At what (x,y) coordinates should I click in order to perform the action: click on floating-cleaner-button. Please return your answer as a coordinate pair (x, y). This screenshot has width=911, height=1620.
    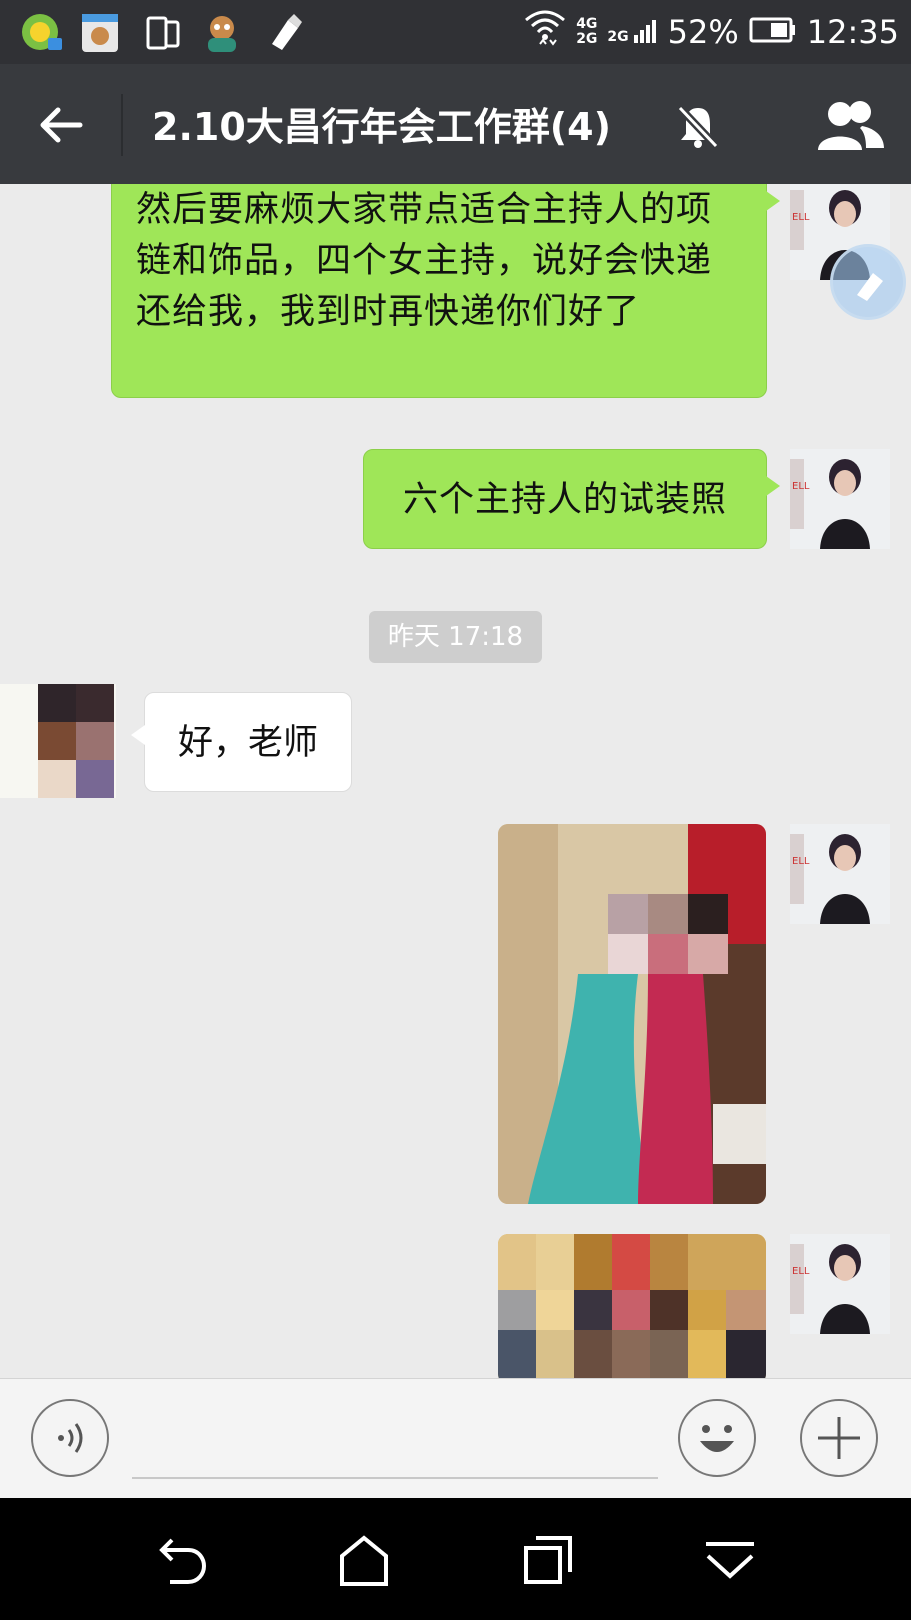
    Looking at the image, I should click on (868, 282).